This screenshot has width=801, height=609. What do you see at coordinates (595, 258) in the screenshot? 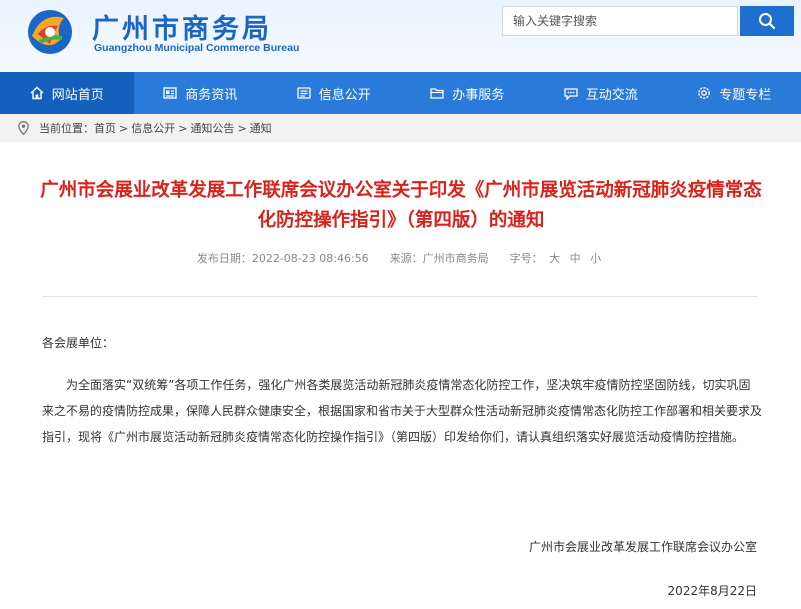
I see `font-size-small-button: 小` at bounding box center [595, 258].